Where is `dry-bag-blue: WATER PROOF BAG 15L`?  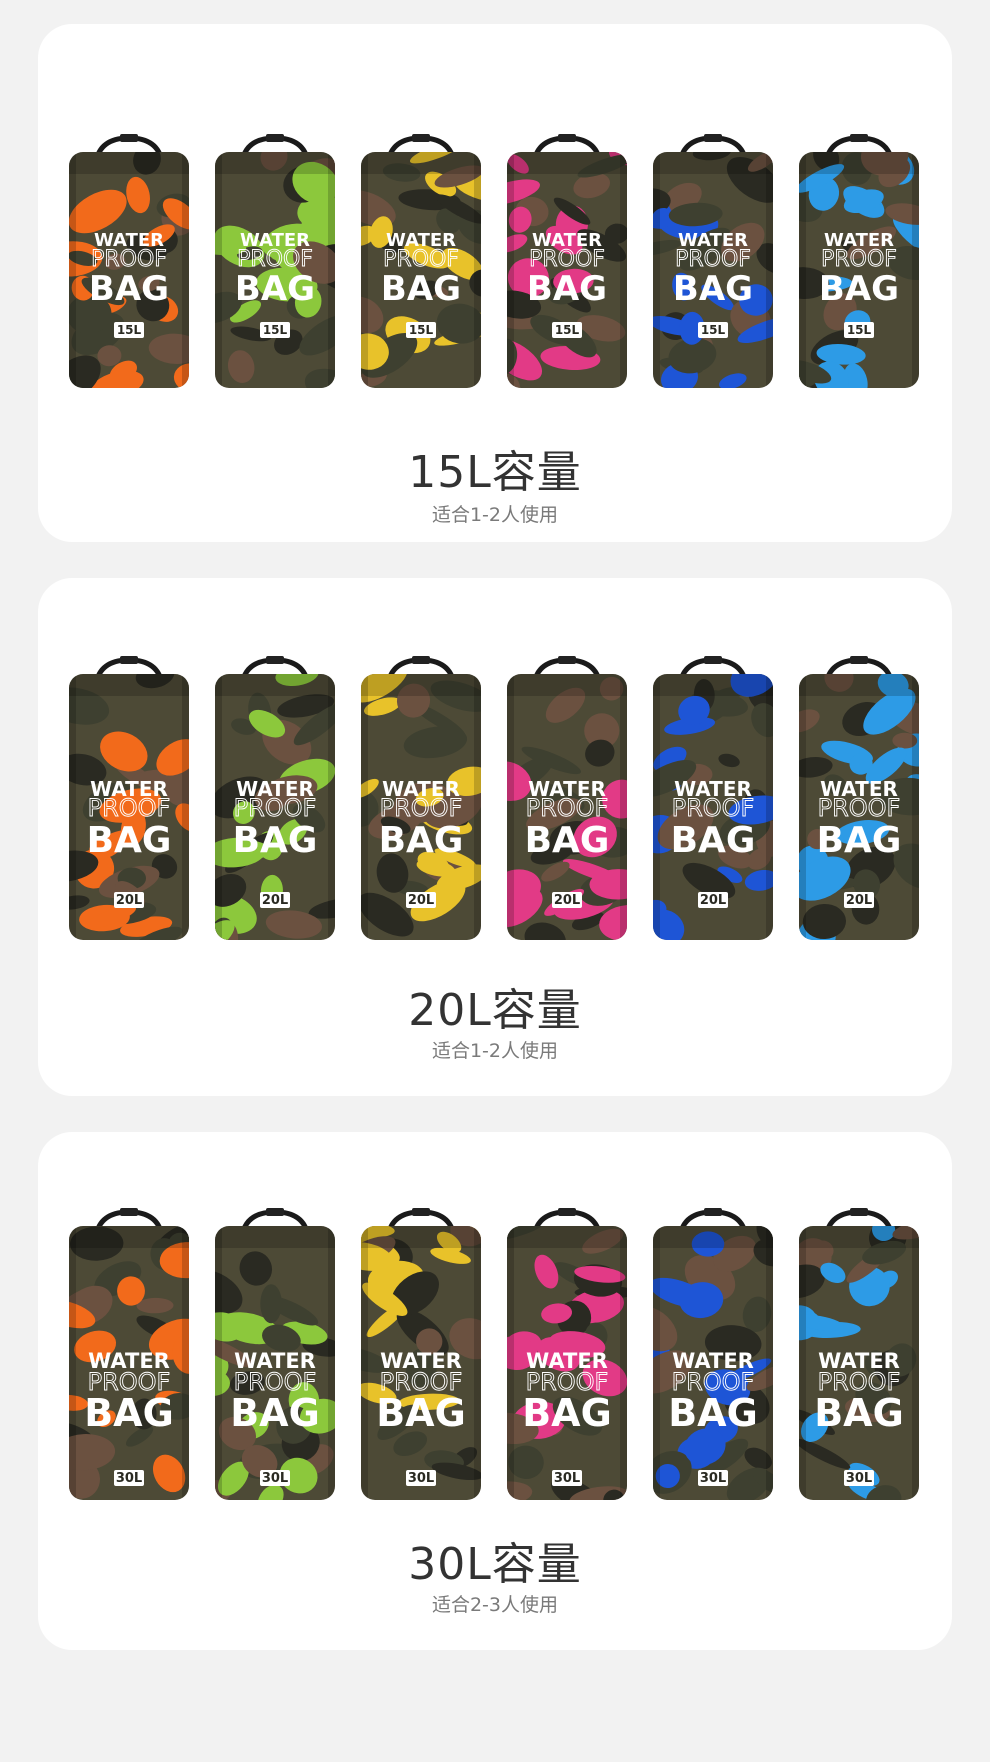 dry-bag-blue: WATER PROOF BAG 15L is located at coordinates (713, 265).